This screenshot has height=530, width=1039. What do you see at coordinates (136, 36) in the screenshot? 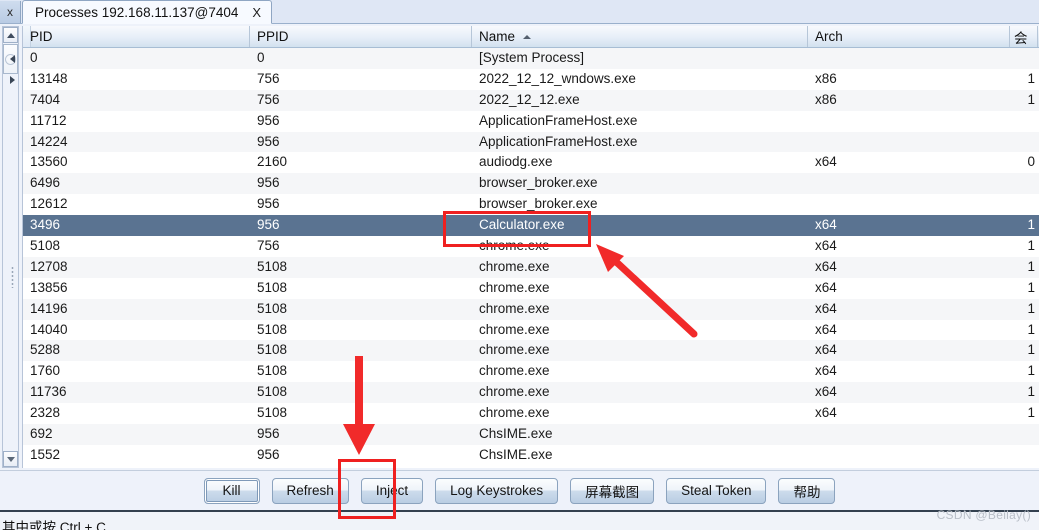
I see `column-header-pid: PID` at bounding box center [136, 36].